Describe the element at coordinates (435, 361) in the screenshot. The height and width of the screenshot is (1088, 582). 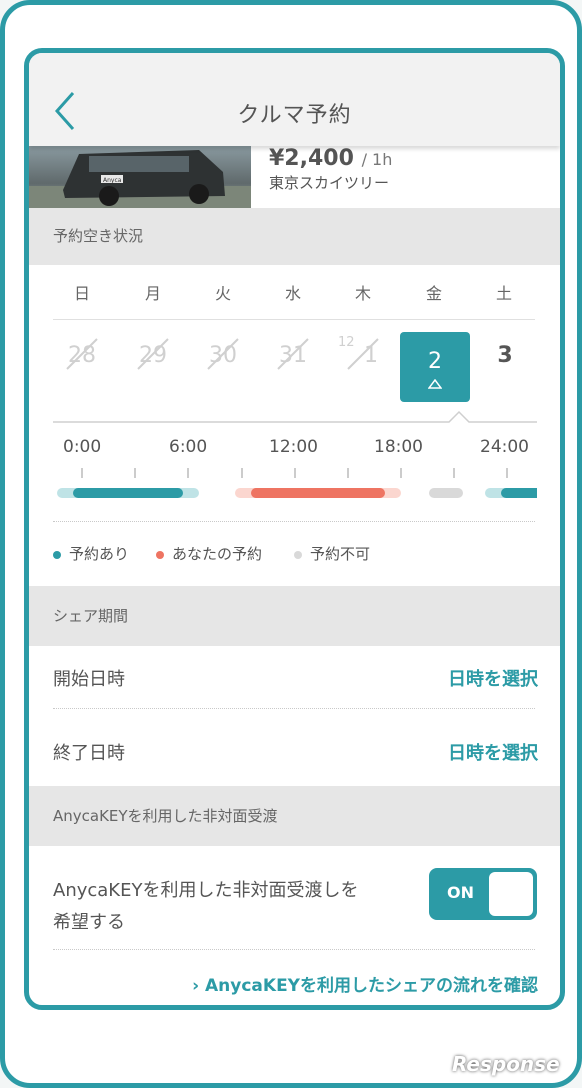
I see `selected-date-number: 2` at that location.